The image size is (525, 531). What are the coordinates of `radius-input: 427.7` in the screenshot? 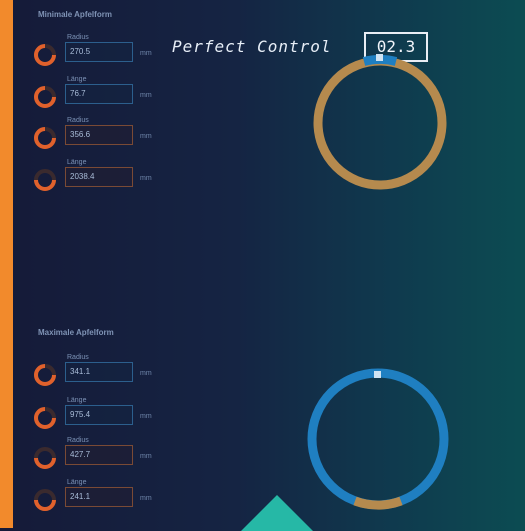 It's located at (99, 455).